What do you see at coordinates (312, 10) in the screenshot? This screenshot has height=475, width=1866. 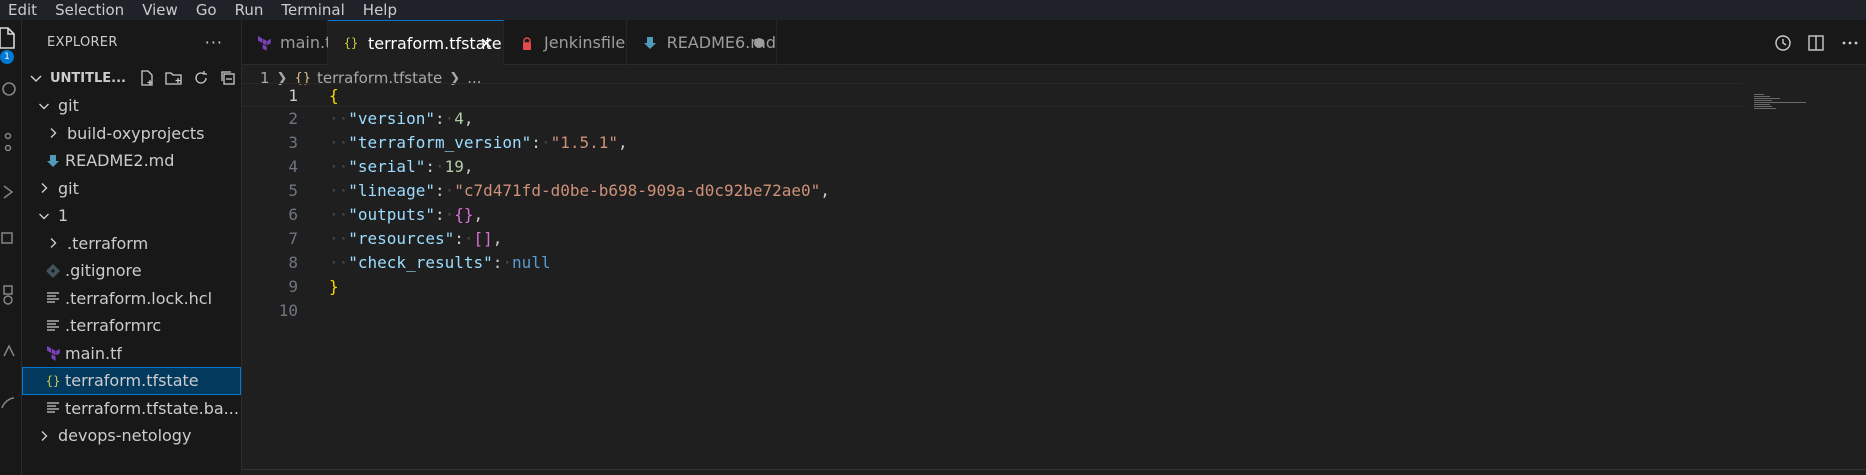 I see `menu-terminal: Terminal` at bounding box center [312, 10].